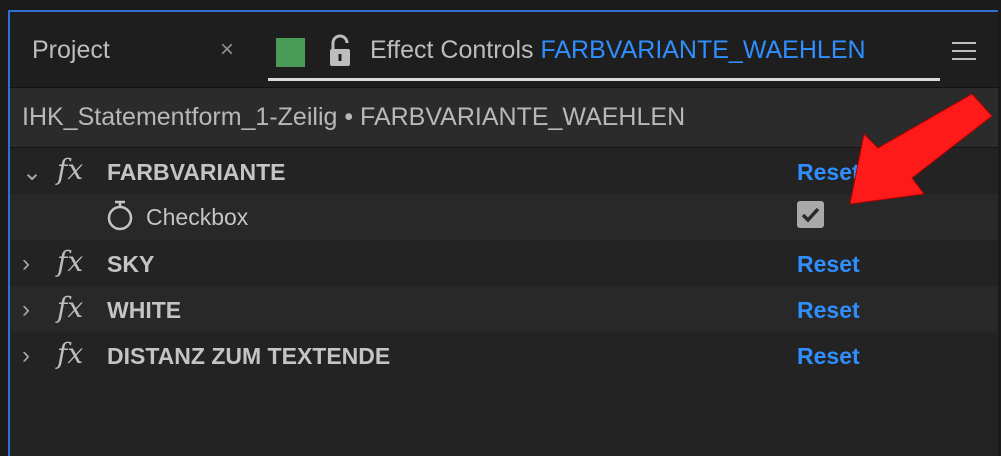 Image resolution: width=1001 pixels, height=456 pixels. What do you see at coordinates (504, 263) in the screenshot?
I see `effect-row-sky: › fx SKY Reset` at bounding box center [504, 263].